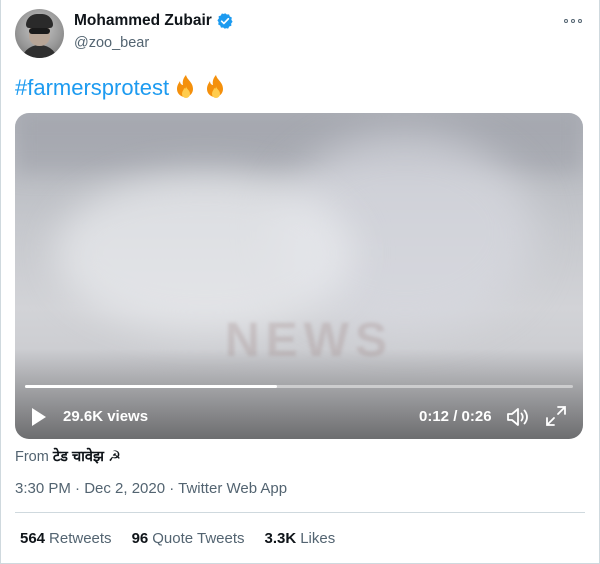 Image resolution: width=600 pixels, height=564 pixels. I want to click on video-source: From टेड चावेझ ☭, so click(68, 456).